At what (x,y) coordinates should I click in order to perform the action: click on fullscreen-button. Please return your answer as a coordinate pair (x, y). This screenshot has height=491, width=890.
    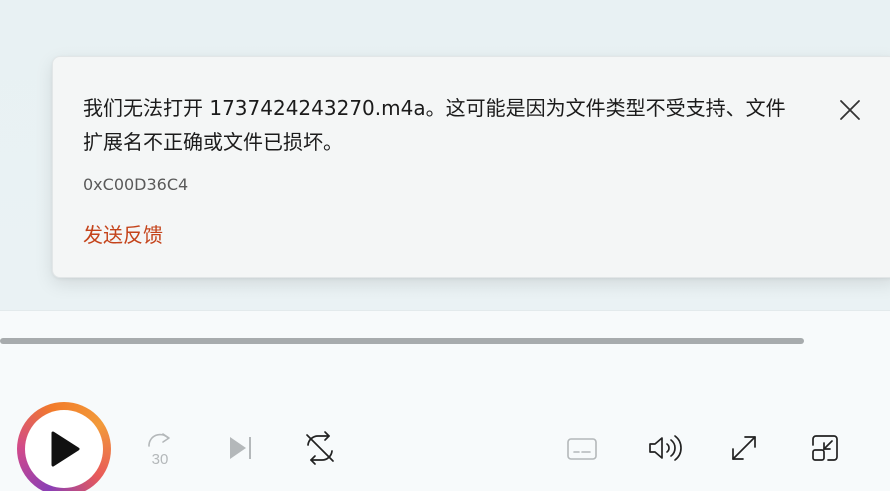
    Looking at the image, I should click on (744, 448).